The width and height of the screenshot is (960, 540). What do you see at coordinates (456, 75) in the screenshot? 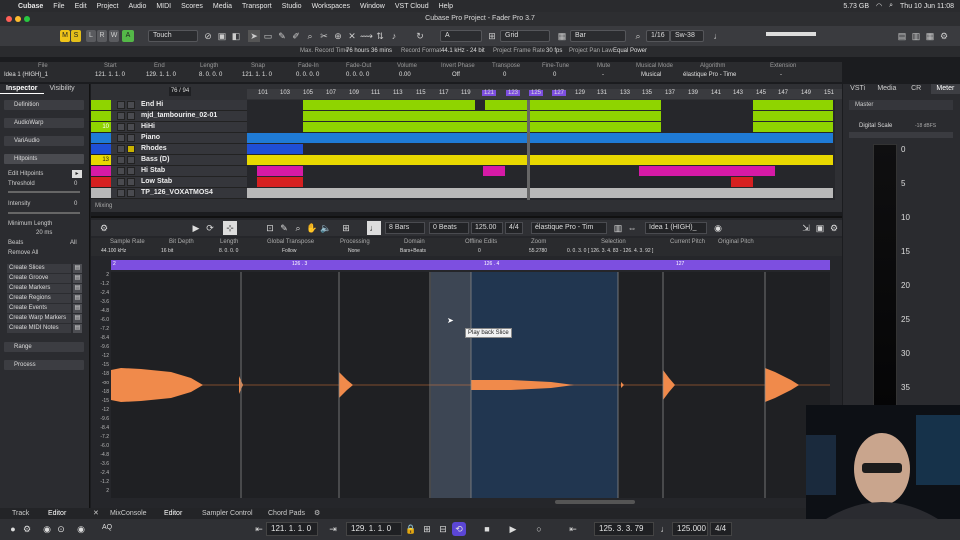
I see `info-invert-phase-value: Off` at bounding box center [456, 75].